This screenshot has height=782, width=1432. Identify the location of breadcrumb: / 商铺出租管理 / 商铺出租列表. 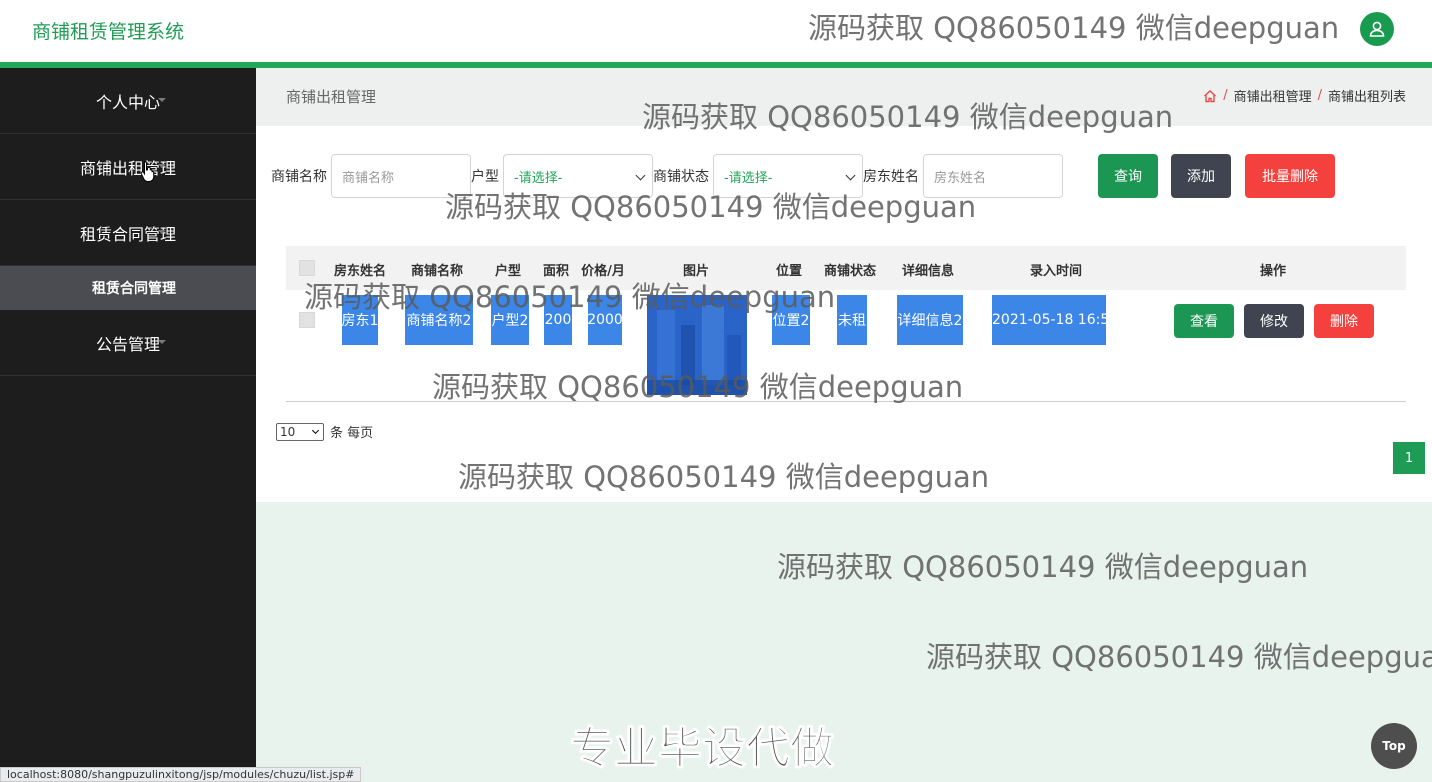
(1304, 95).